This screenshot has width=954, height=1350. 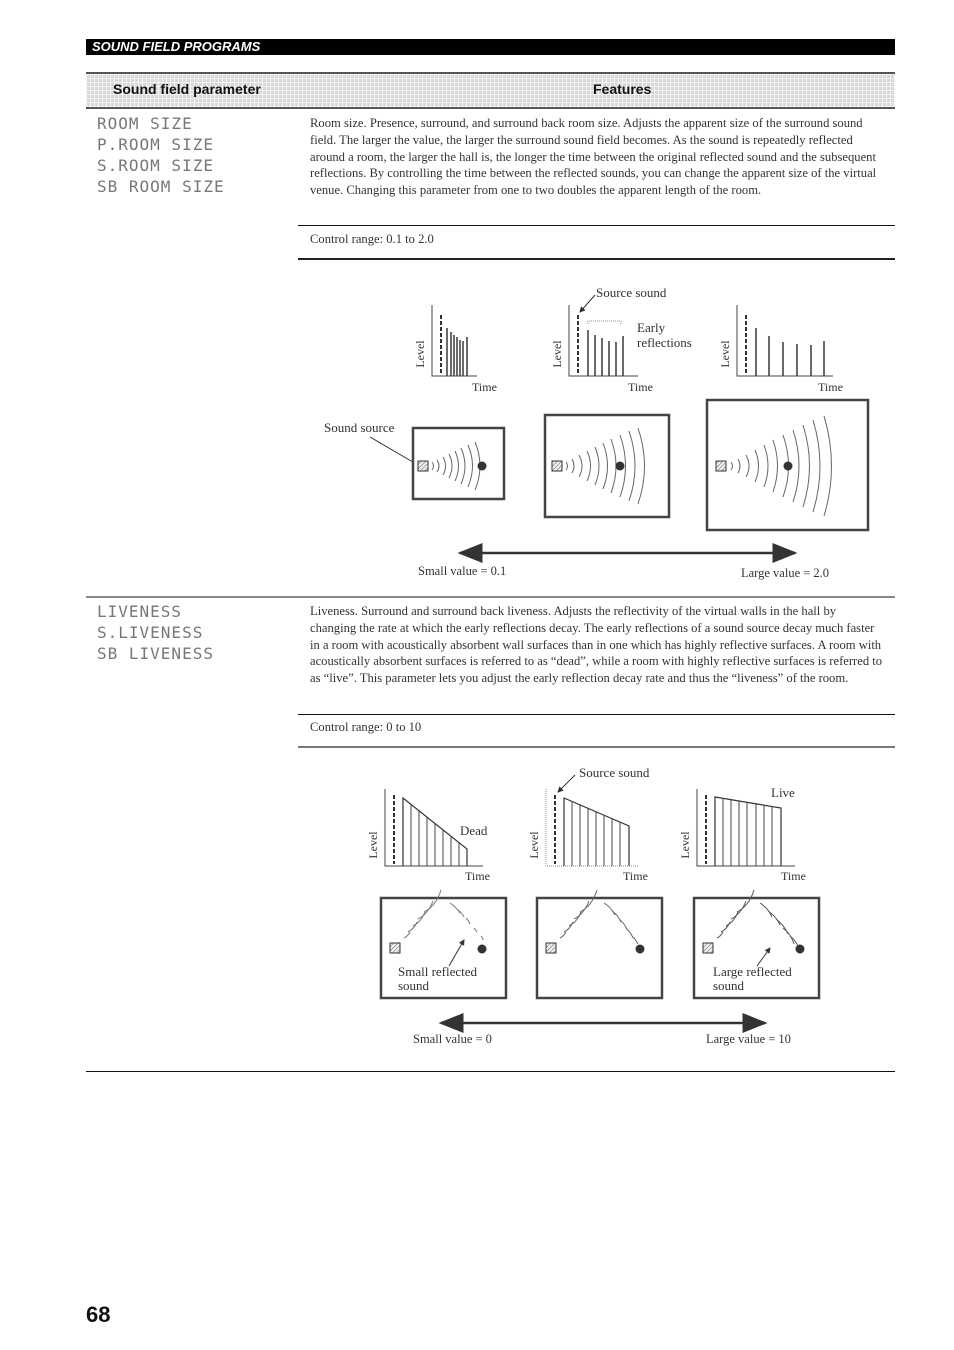 I want to click on source-sound-label: Source sound, so click(x=614, y=772).